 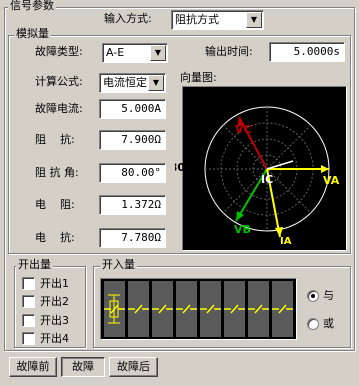 I want to click on reactance-label: 电 抗:, so click(x=55, y=237).